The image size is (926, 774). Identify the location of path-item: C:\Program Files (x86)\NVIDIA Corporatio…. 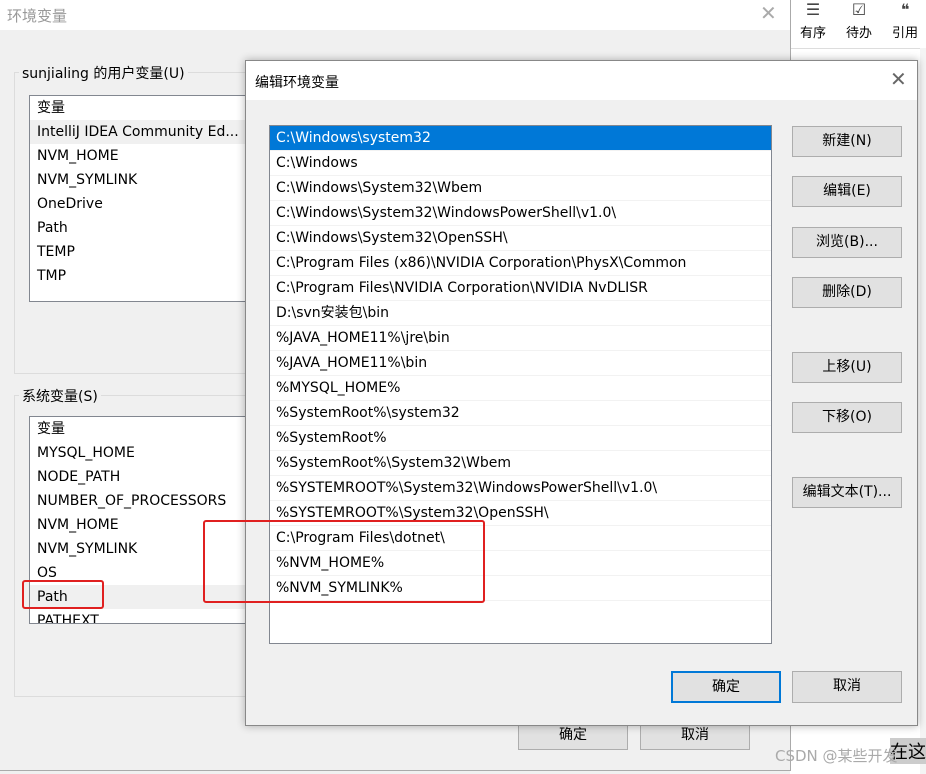
(520, 263).